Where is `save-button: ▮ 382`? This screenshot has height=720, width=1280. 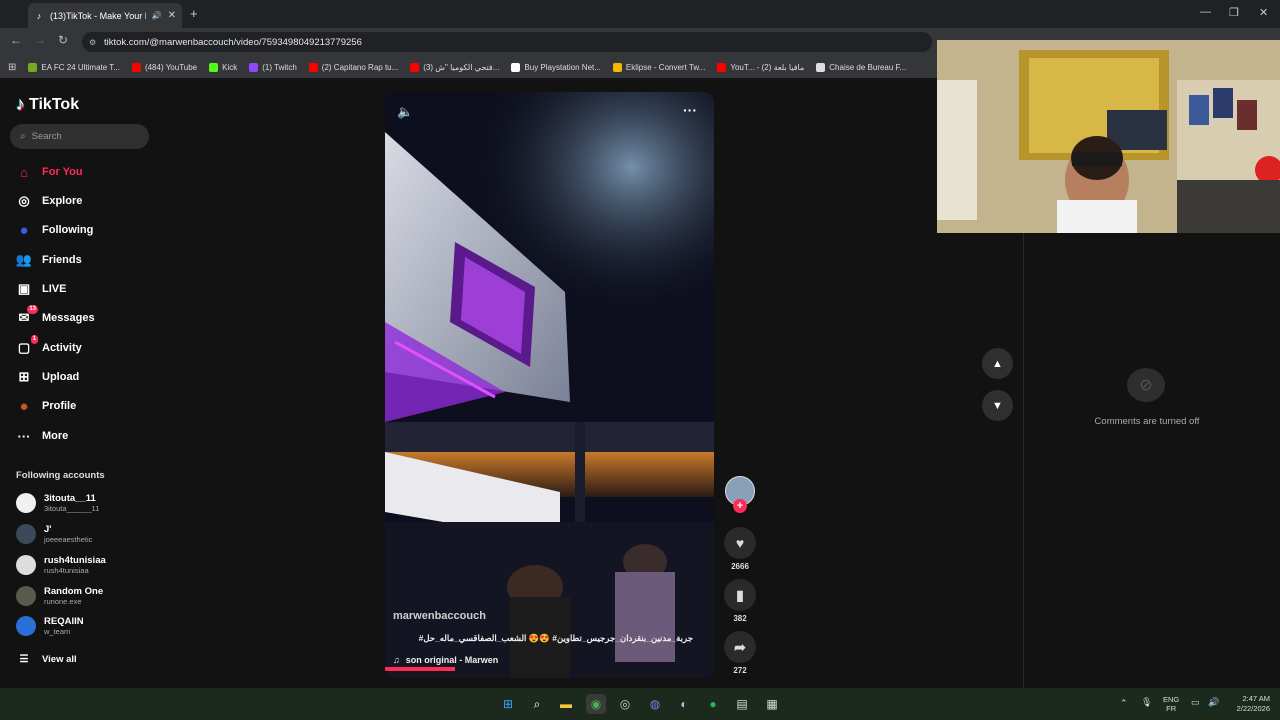
save-button: ▮ 382 is located at coordinates (740, 601).